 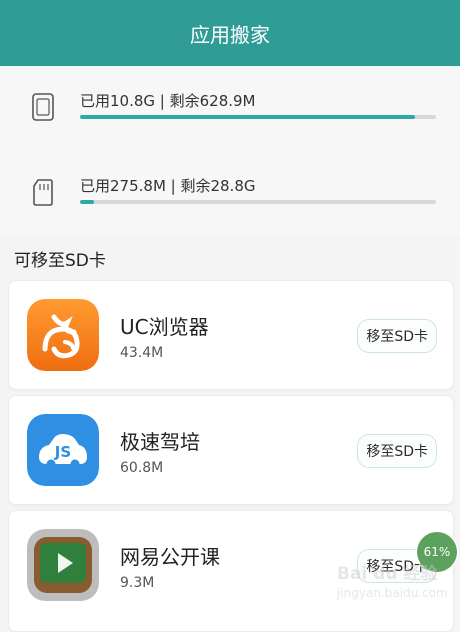 I want to click on app-size: 9.3M, so click(x=137, y=583).